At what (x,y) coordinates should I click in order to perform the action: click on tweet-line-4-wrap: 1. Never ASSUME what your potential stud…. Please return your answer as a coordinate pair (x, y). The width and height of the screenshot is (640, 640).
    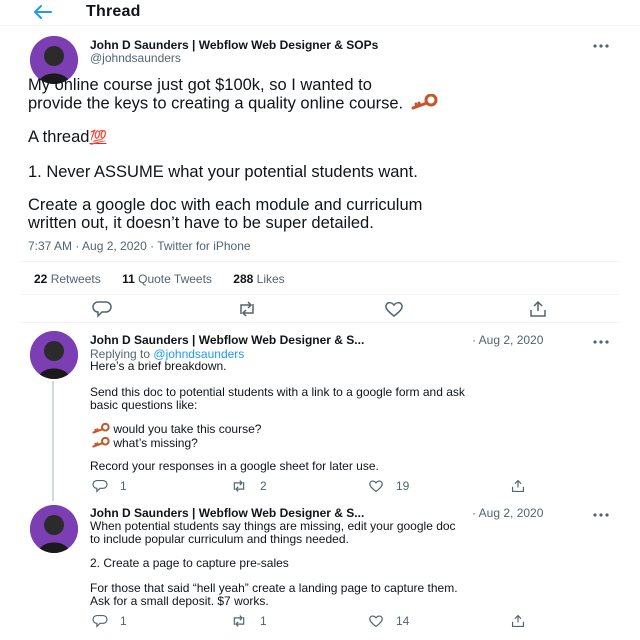
    Looking at the image, I should click on (323, 172).